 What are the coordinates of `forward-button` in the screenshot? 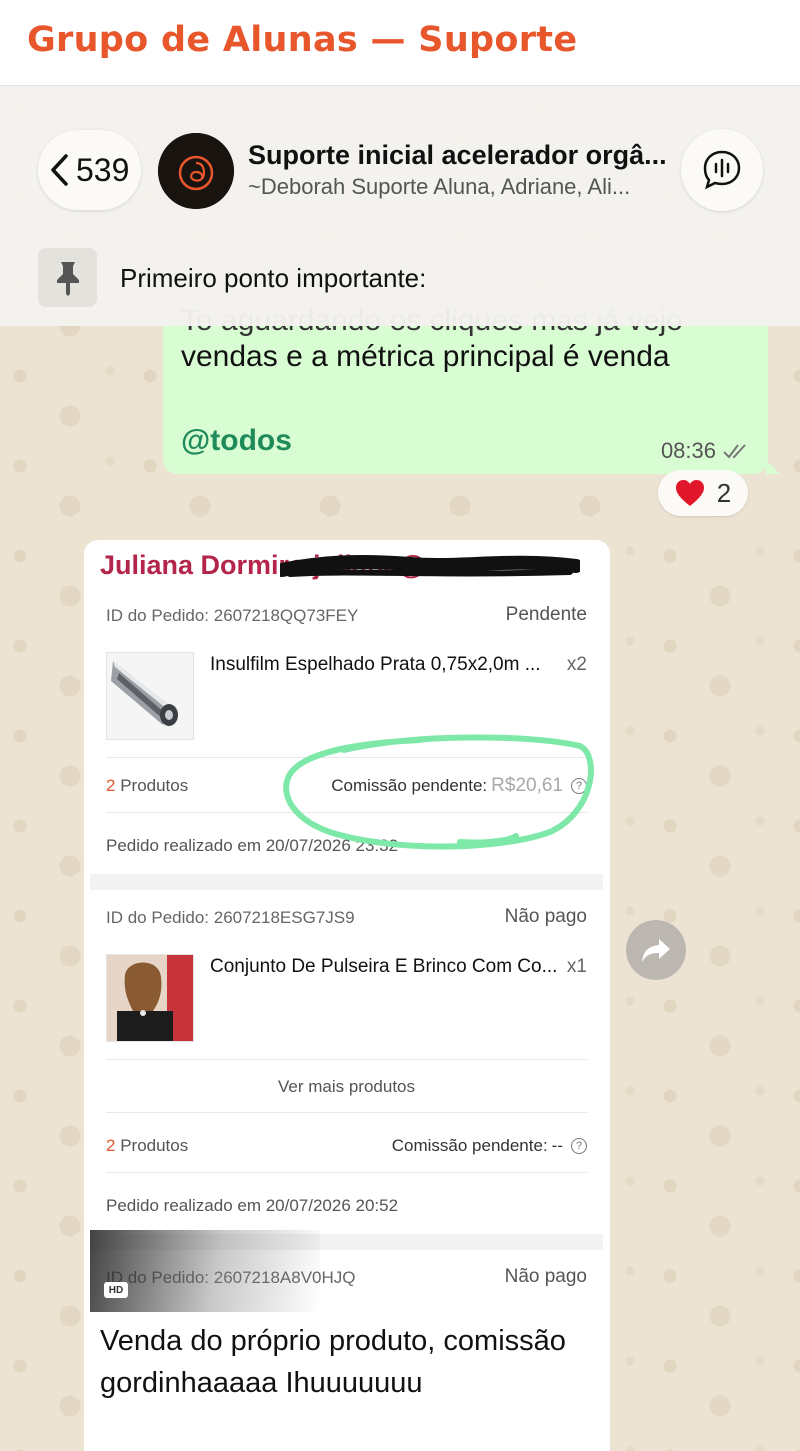 It's located at (656, 950).